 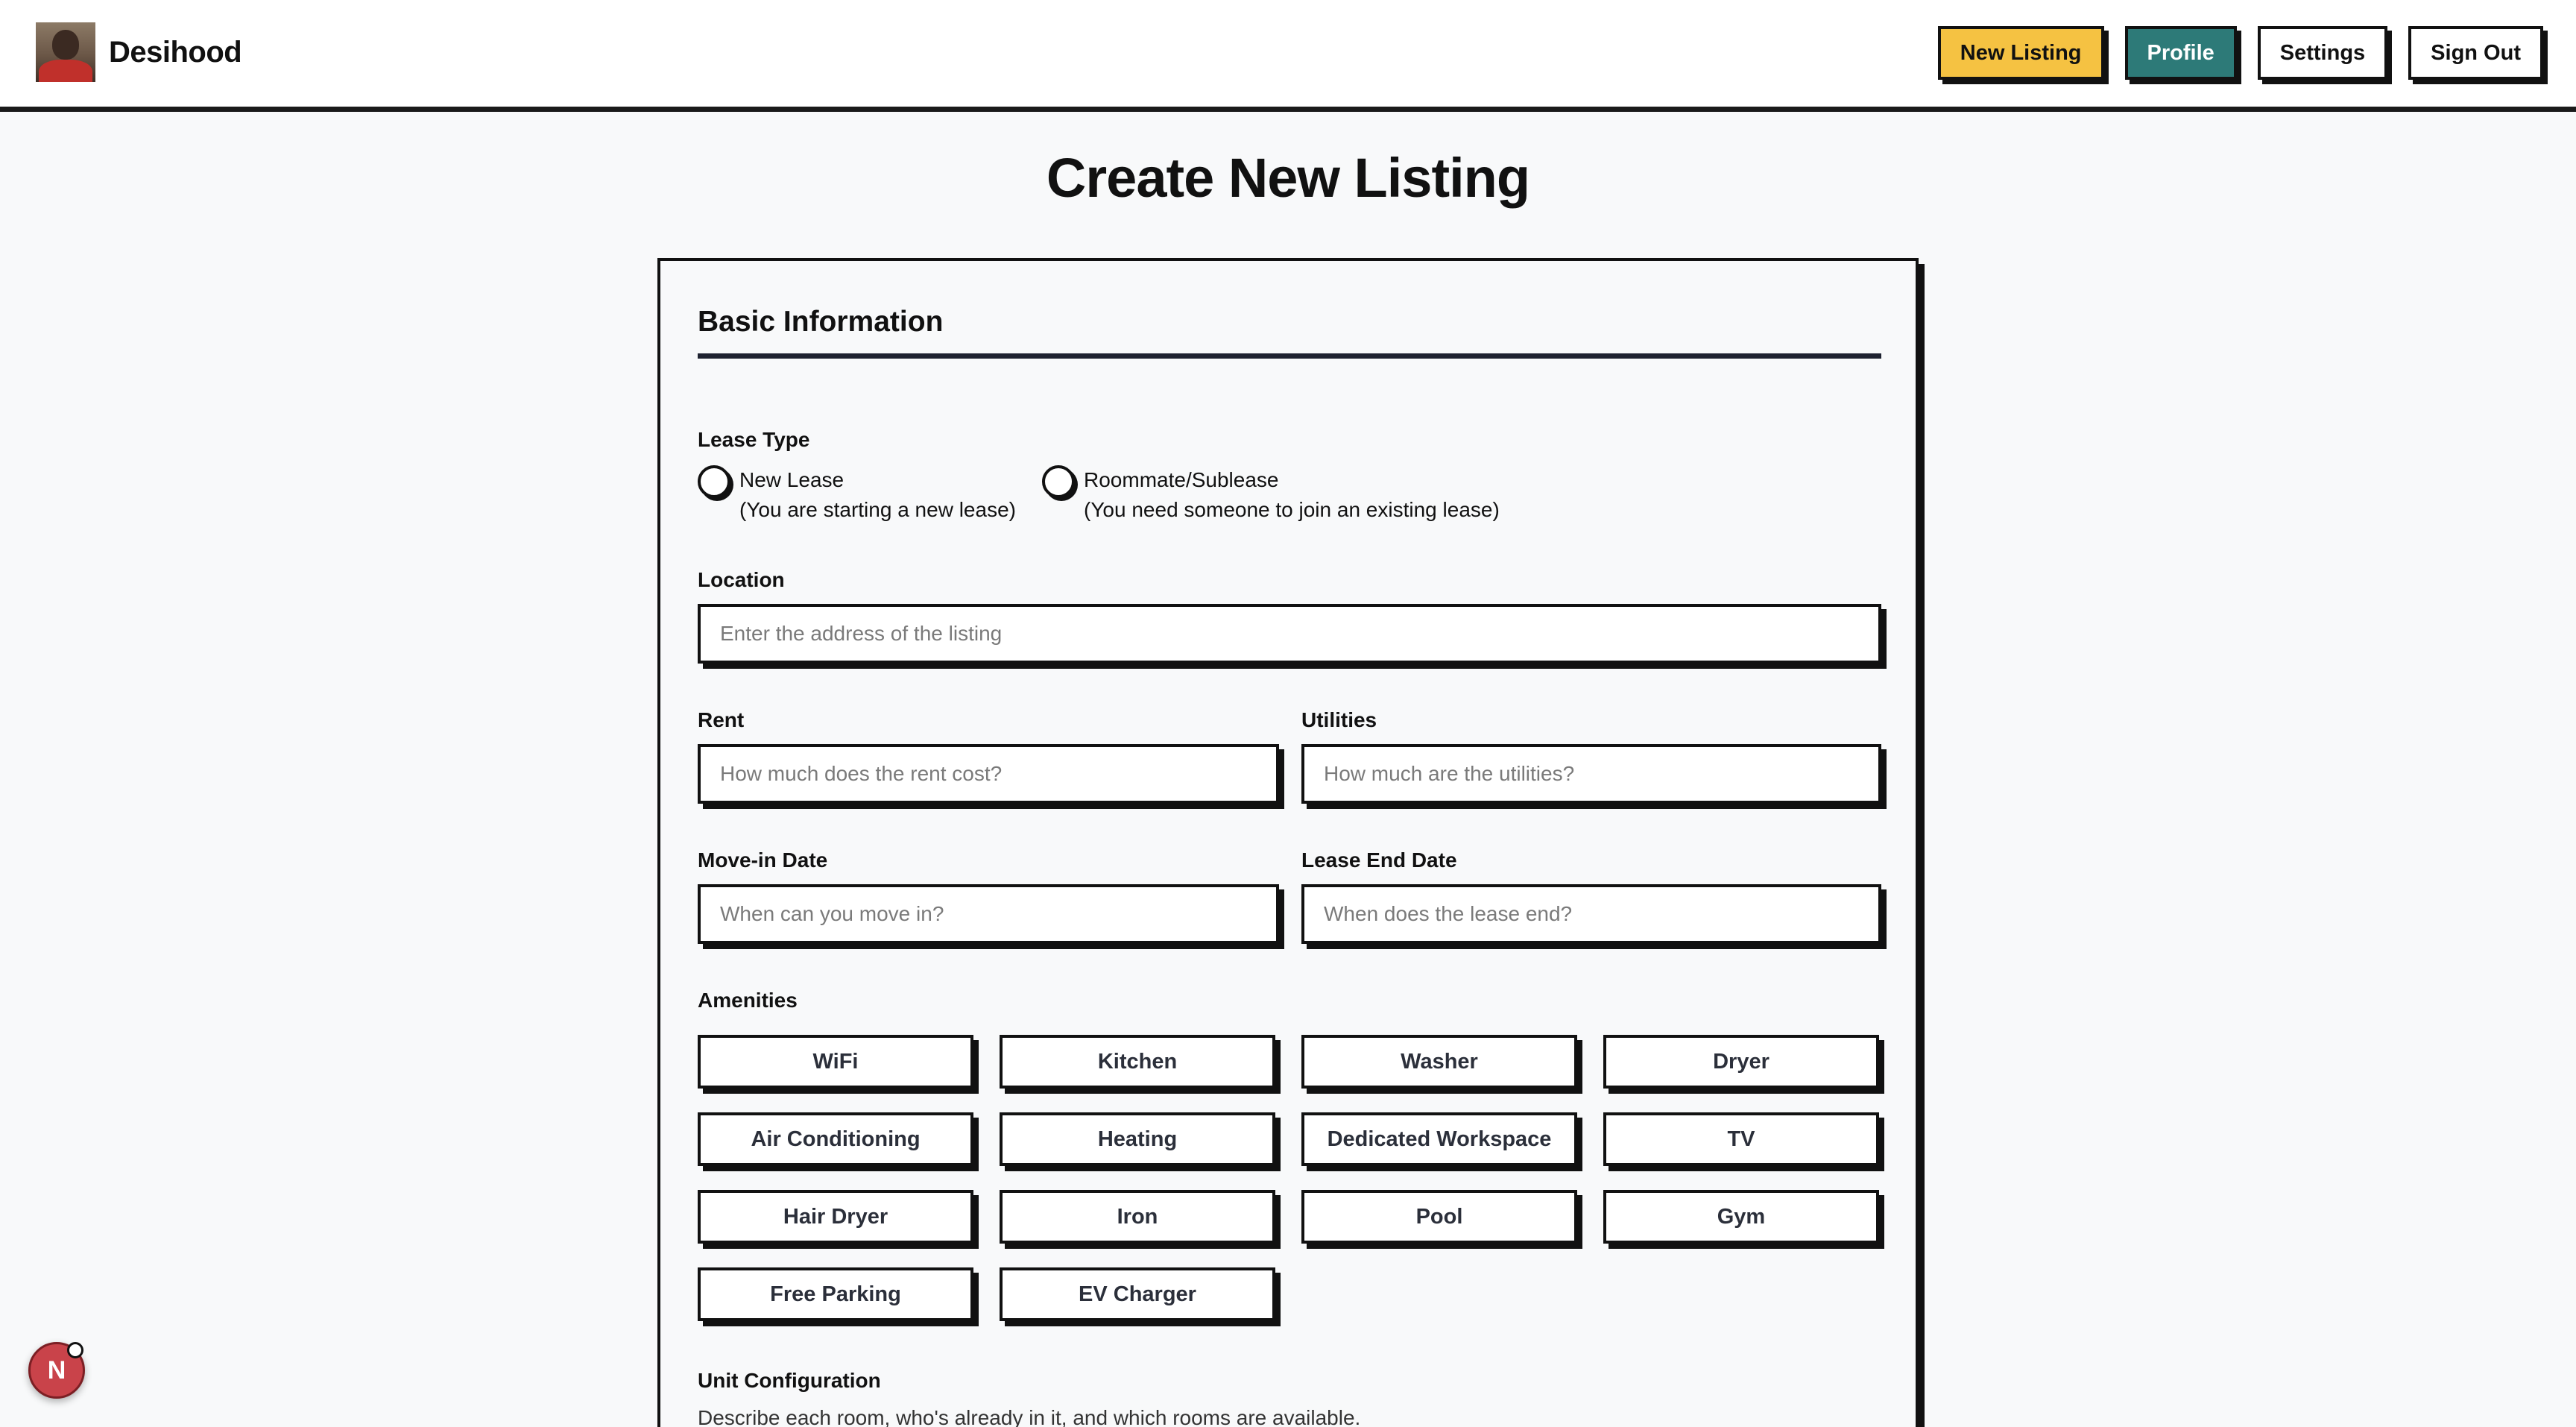 I want to click on settings-button: Settings, so click(x=2322, y=53).